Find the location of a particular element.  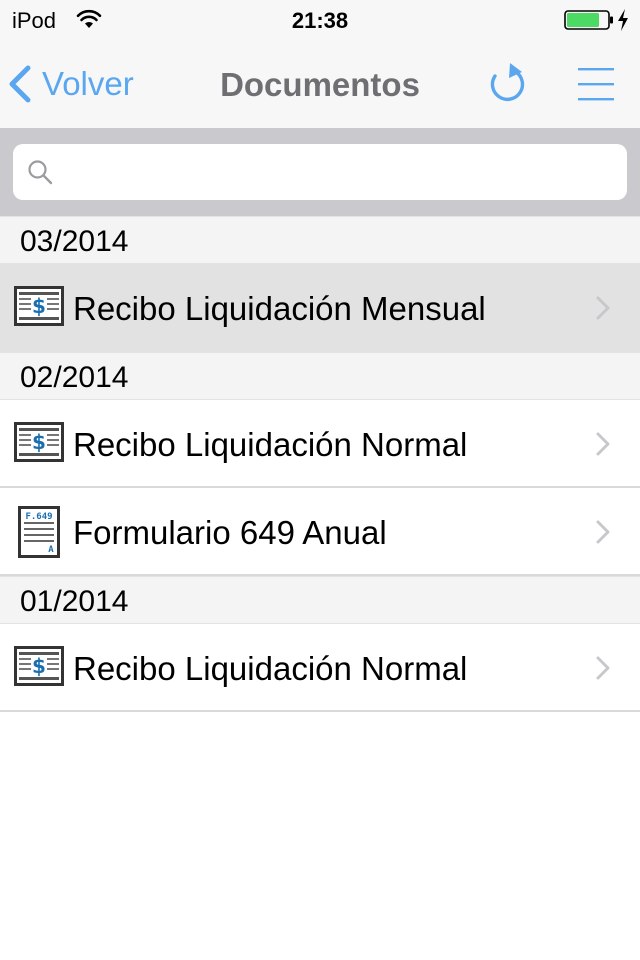

search-field is located at coordinates (320, 172).